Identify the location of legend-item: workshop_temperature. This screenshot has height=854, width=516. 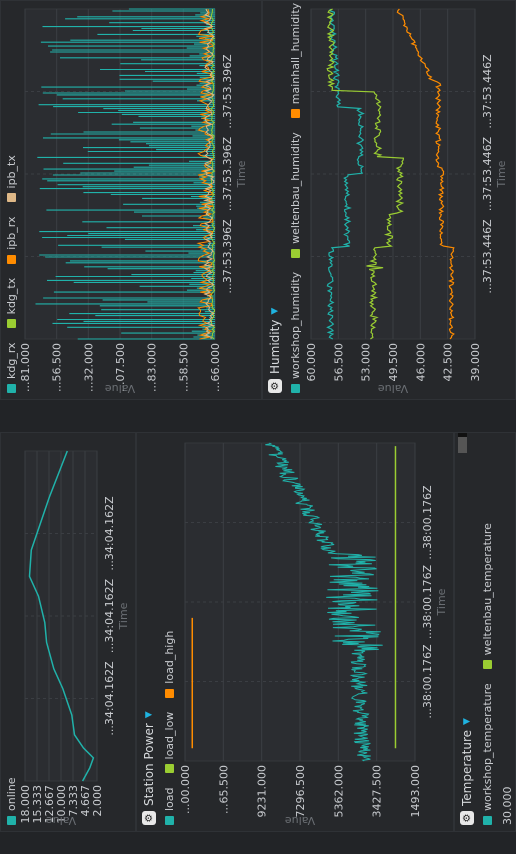
(487, 754).